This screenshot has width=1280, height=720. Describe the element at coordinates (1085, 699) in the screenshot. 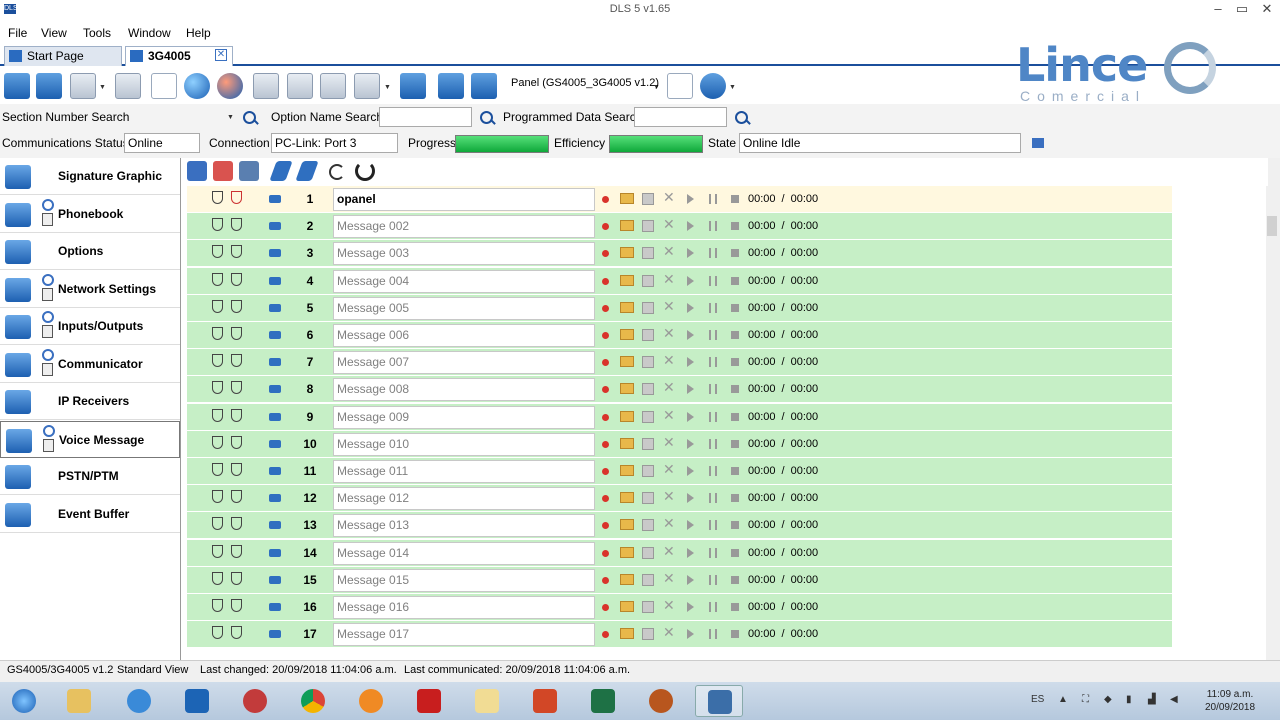

I see `network-tray-icon: ⛶` at that location.